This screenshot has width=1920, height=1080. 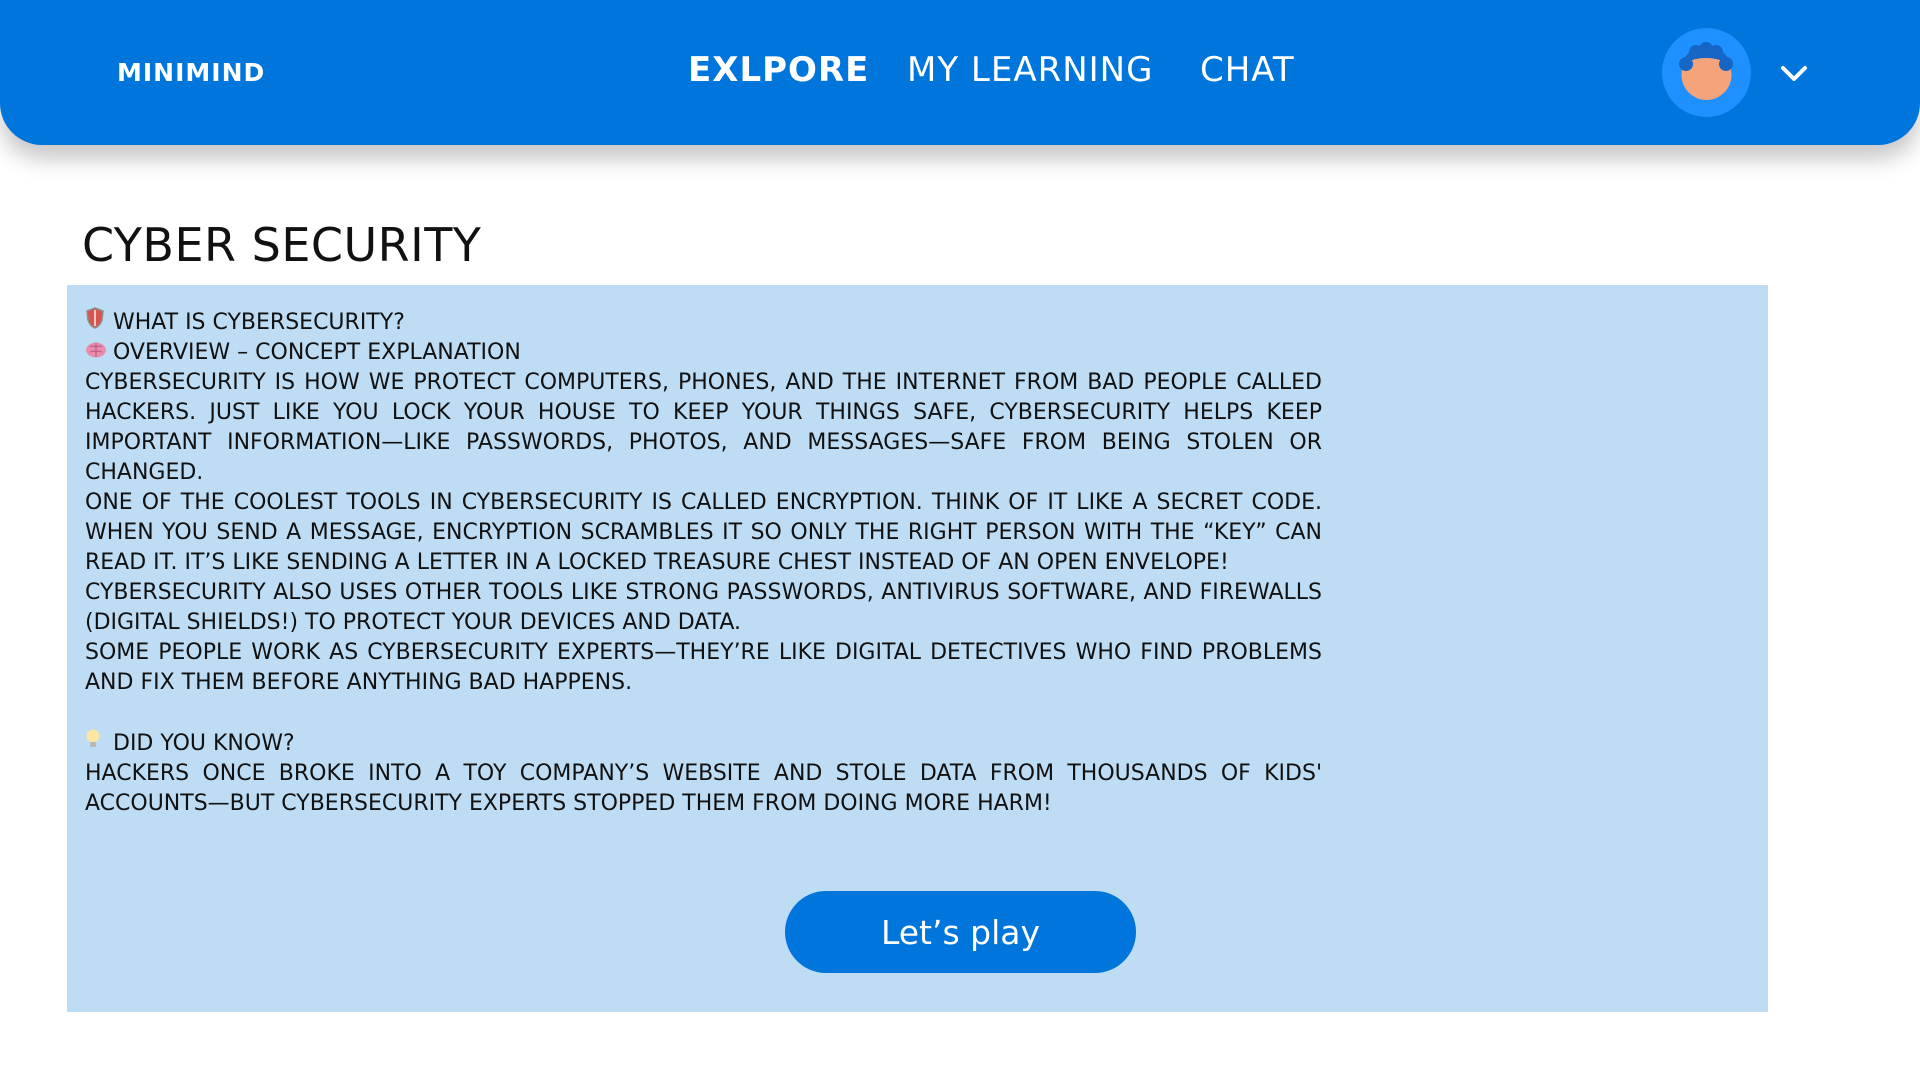 I want to click on page-title: CYBER SECURITY, so click(x=282, y=245).